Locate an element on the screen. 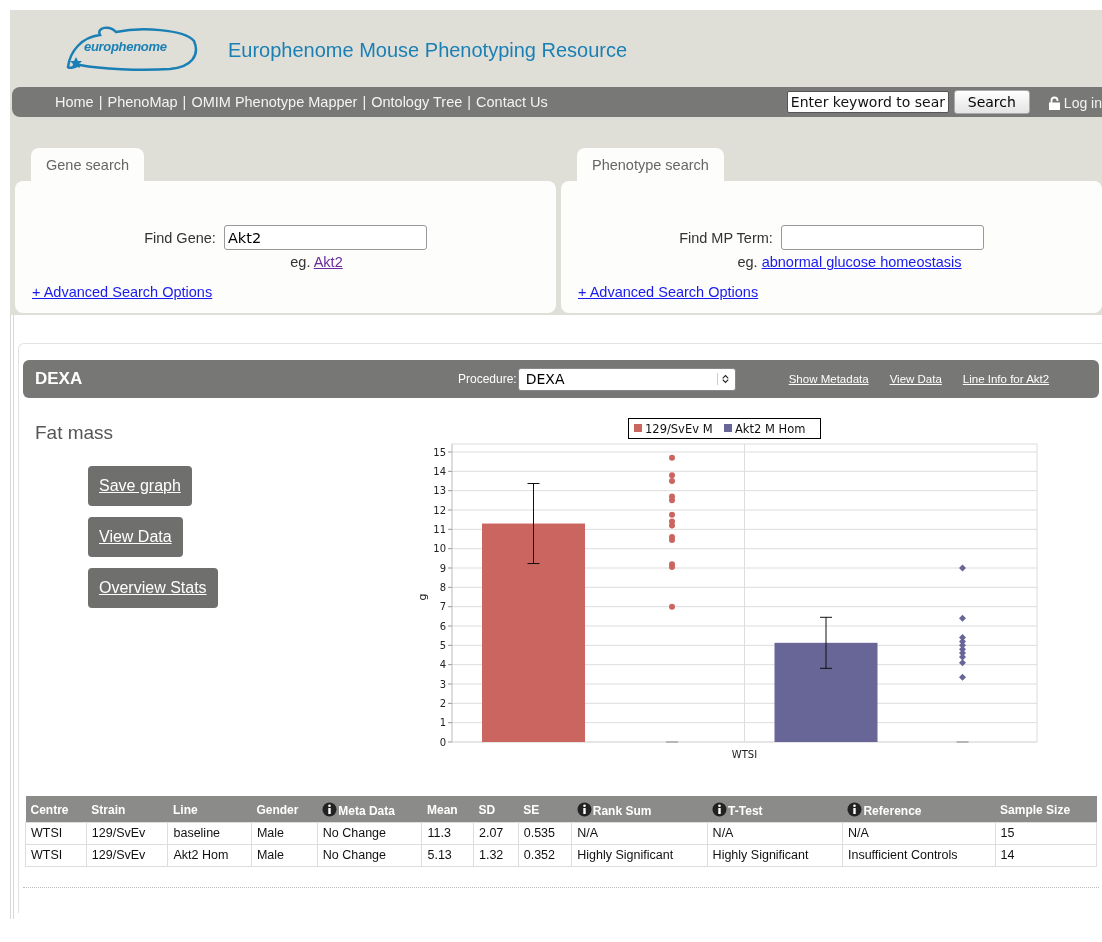 This screenshot has width=1102, height=942. table-cell: 0.352 is located at coordinates (545, 855).